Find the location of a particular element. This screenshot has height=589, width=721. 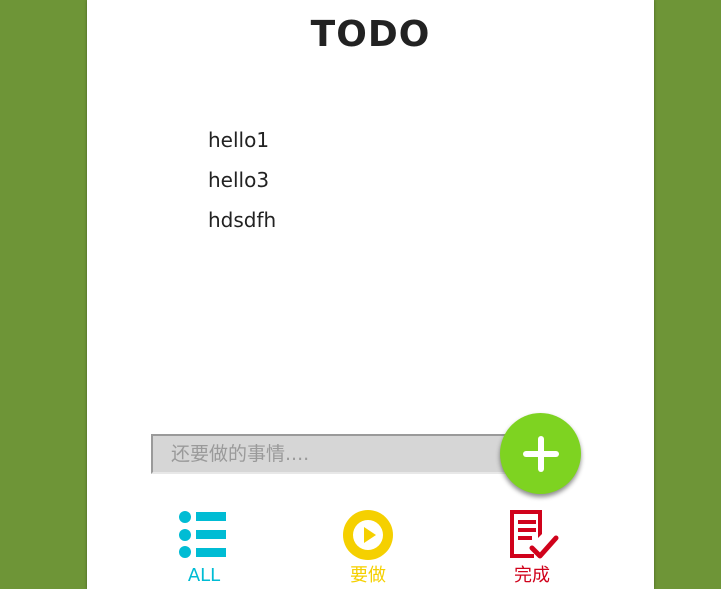

page-title: TODO is located at coordinates (370, 34).